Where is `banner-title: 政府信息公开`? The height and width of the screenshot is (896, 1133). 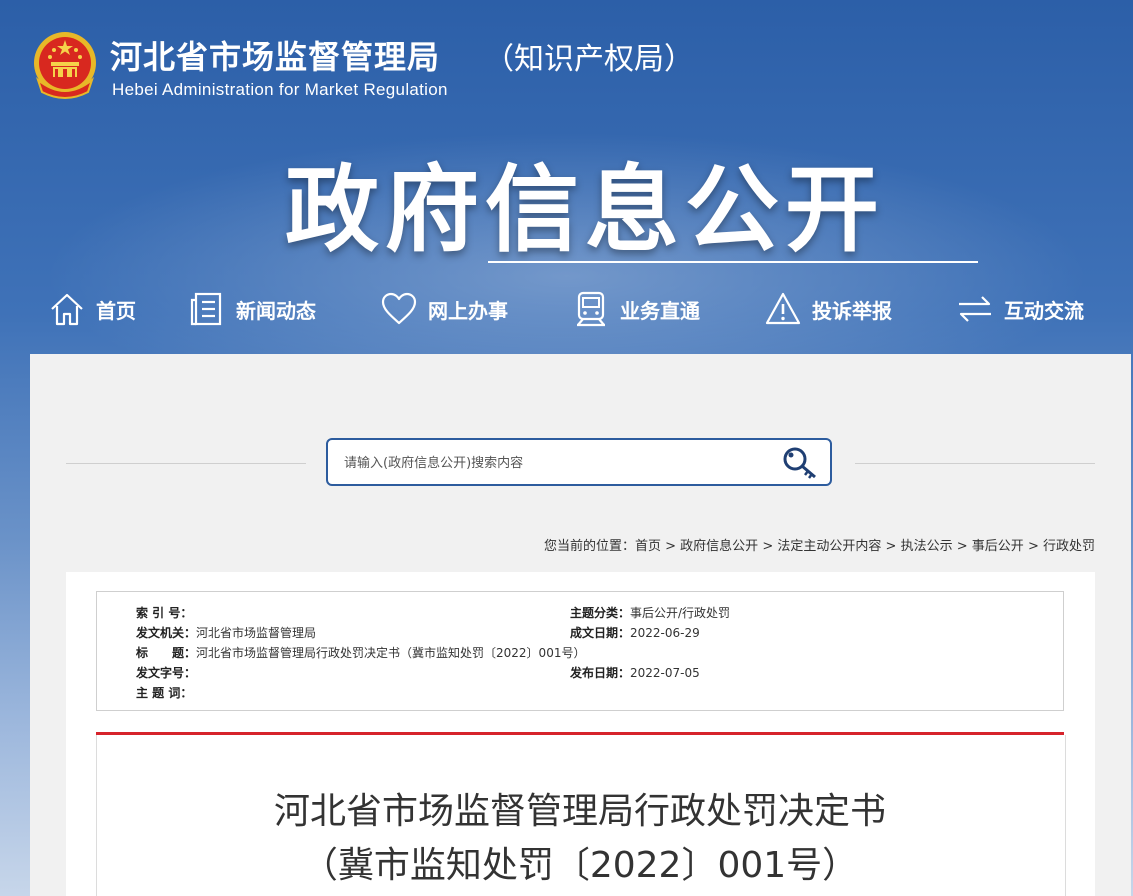 banner-title: 政府信息公开 is located at coordinates (584, 210).